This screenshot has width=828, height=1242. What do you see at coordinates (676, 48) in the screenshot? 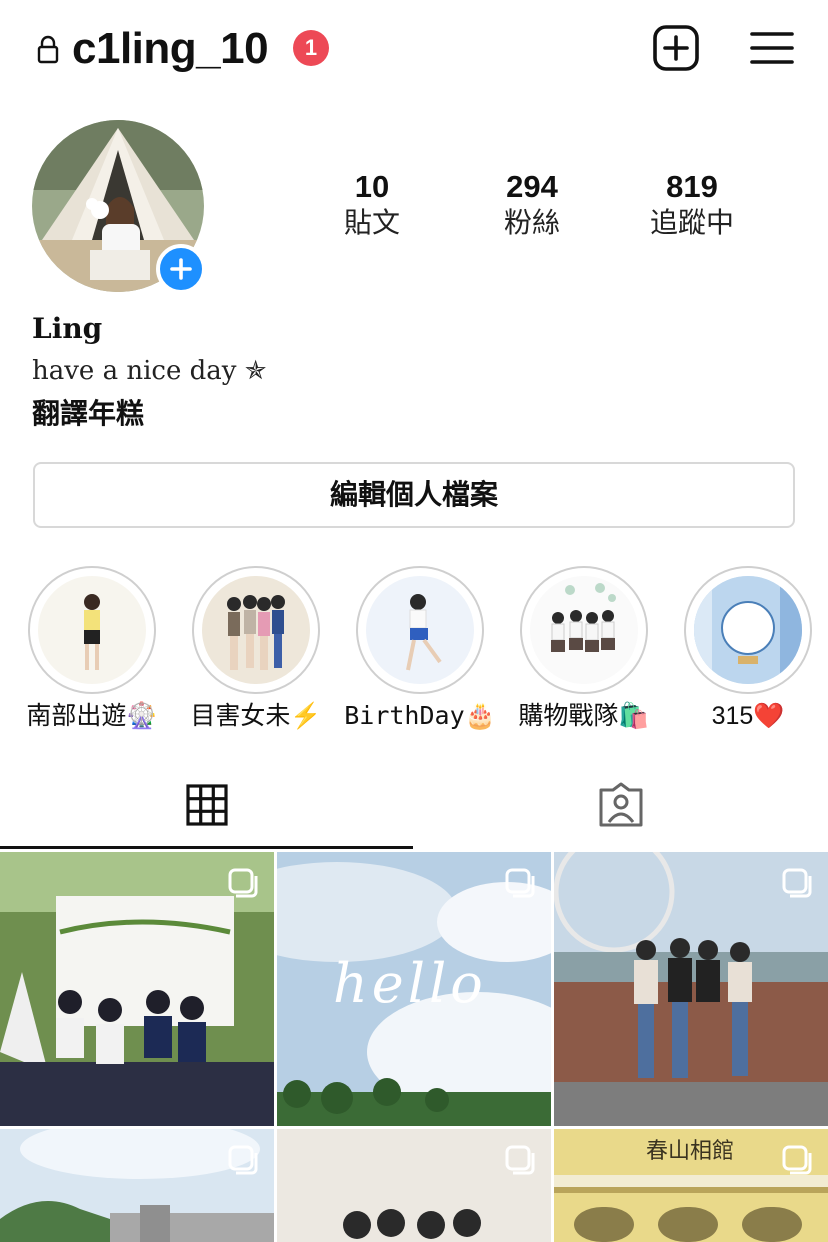
I see `new-post-icon` at bounding box center [676, 48].